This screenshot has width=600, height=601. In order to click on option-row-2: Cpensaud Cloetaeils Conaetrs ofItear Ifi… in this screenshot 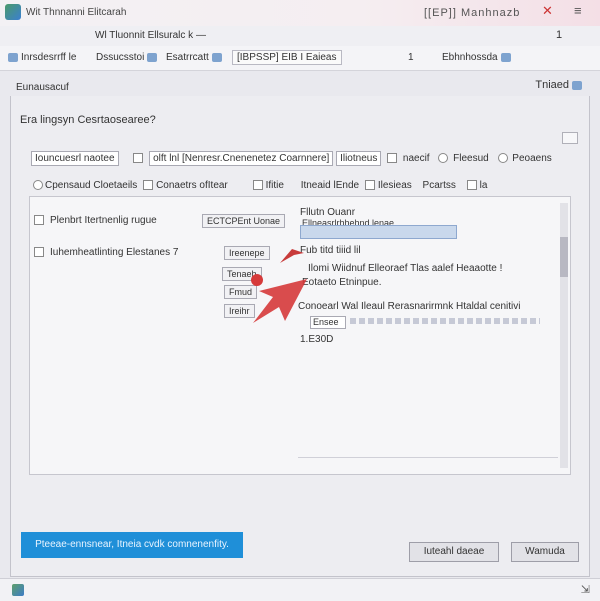, I will do `click(260, 185)`.